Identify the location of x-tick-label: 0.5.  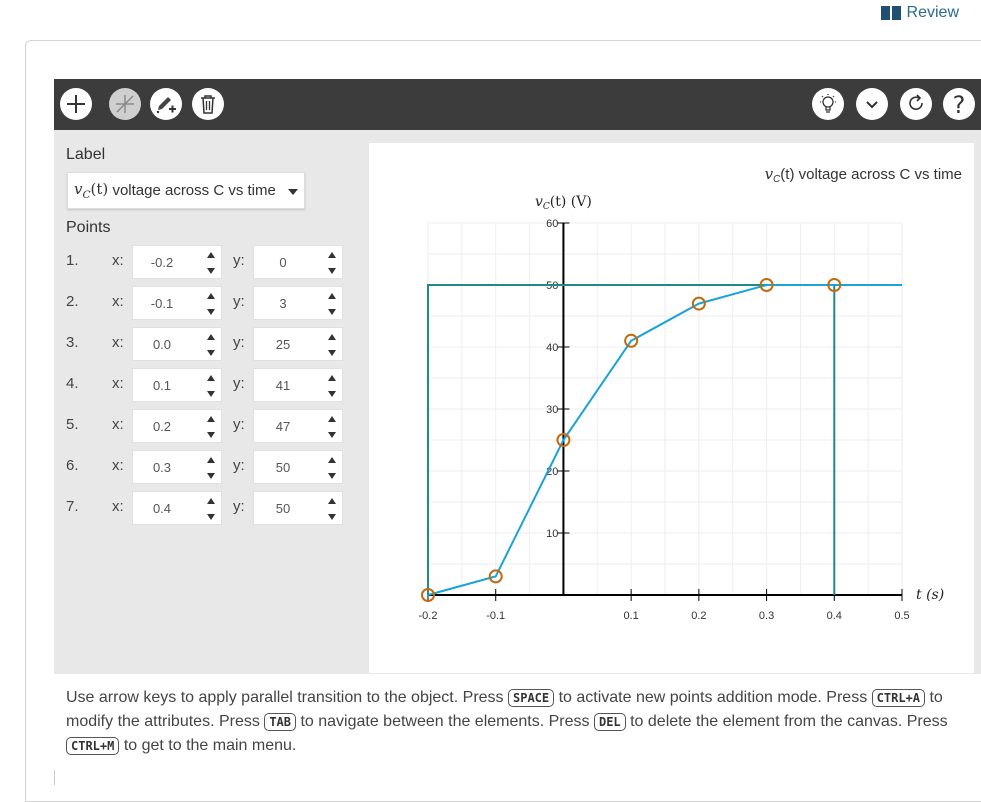
(901, 616).